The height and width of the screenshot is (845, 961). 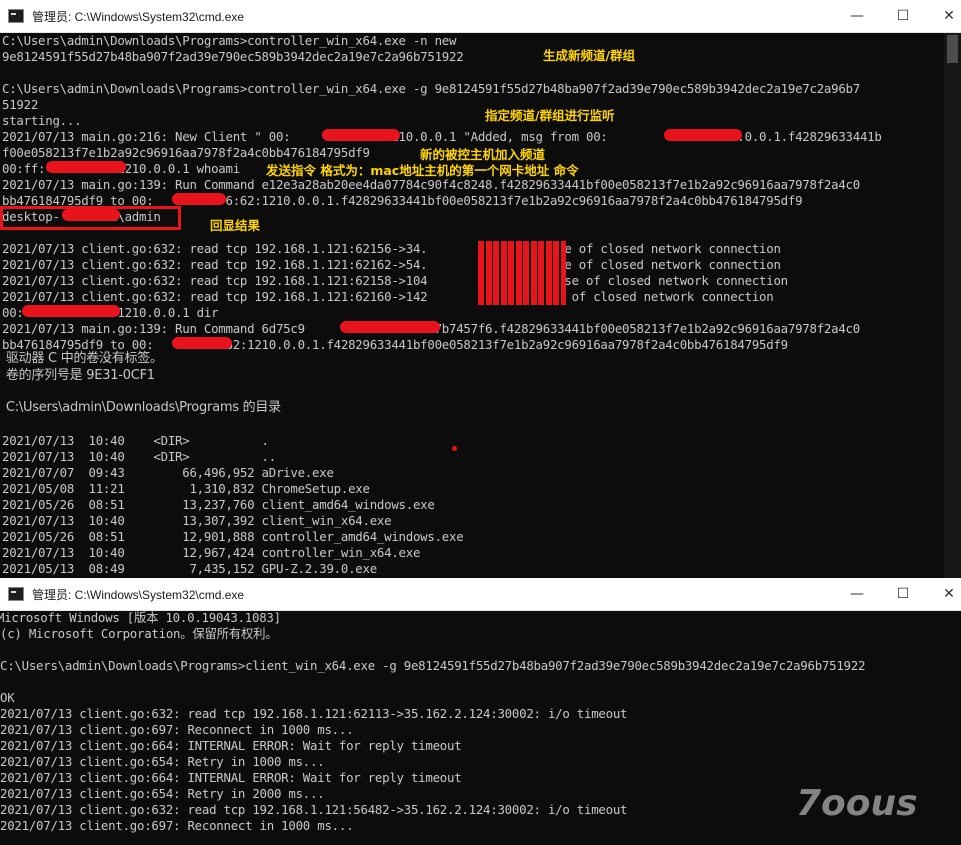 I want to click on dir-line: 2021/07/07 09:43 66,496,952 aDrive.exe, so click(x=168, y=472).